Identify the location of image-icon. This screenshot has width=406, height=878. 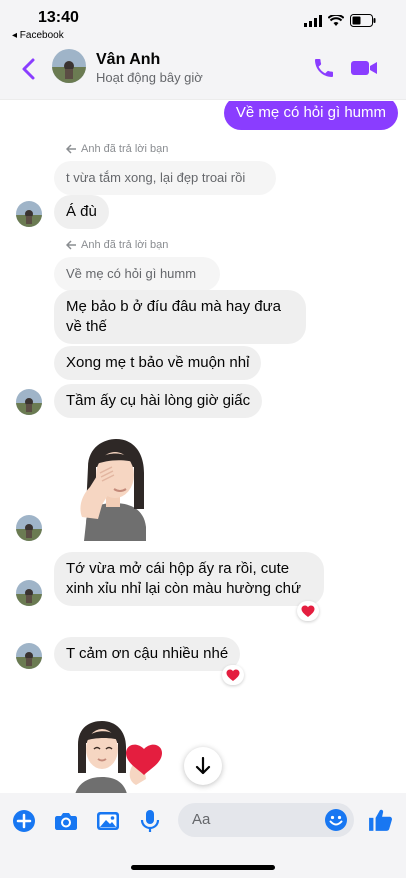
(108, 821).